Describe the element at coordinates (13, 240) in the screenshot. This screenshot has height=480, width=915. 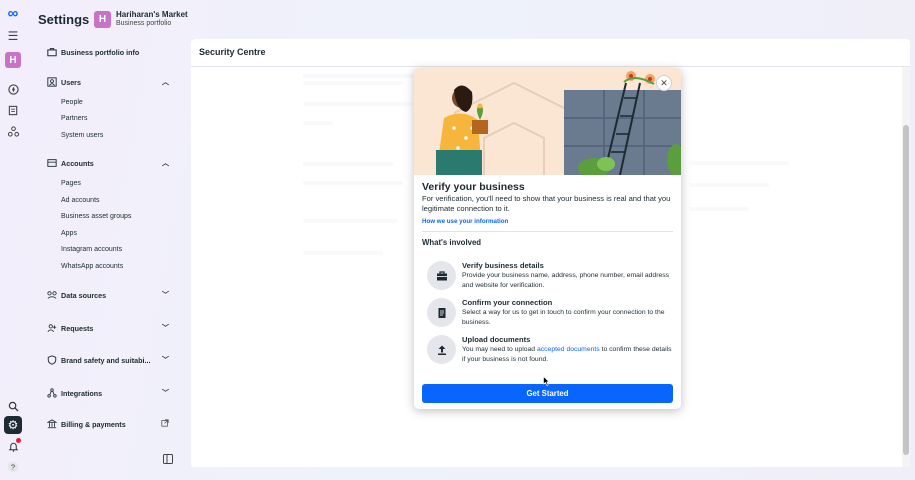
I see `left-rail: ∞ ☰ H ⚙ ?` at that location.